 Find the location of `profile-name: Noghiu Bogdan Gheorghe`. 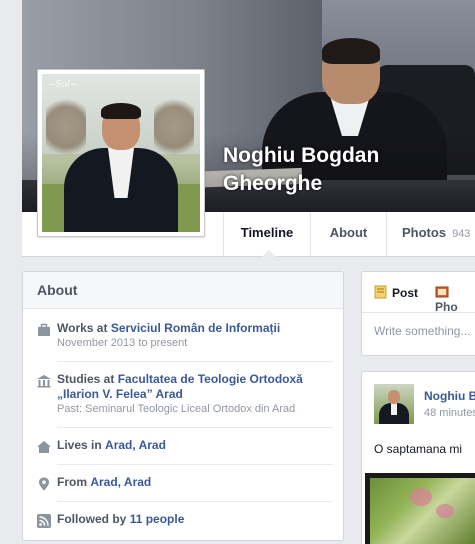

profile-name: Noghiu Bogdan Gheorghe is located at coordinates (333, 170).